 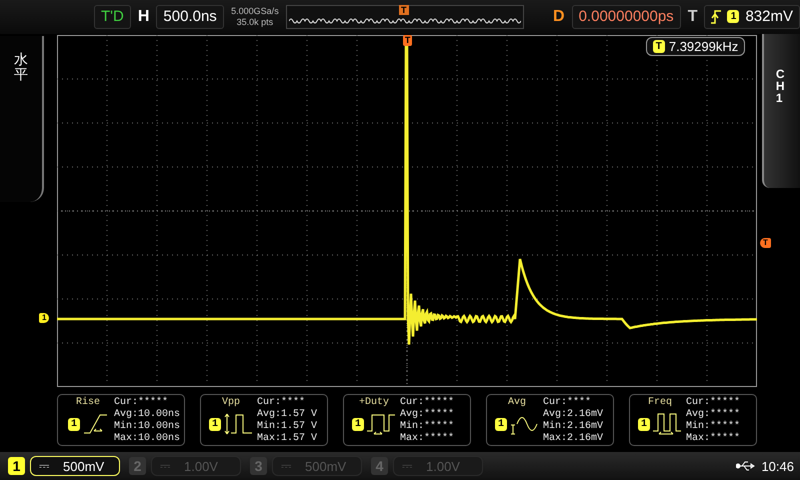 What do you see at coordinates (696, 46) in the screenshot?
I see `frequency-counter: T 7.39299kHz` at bounding box center [696, 46].